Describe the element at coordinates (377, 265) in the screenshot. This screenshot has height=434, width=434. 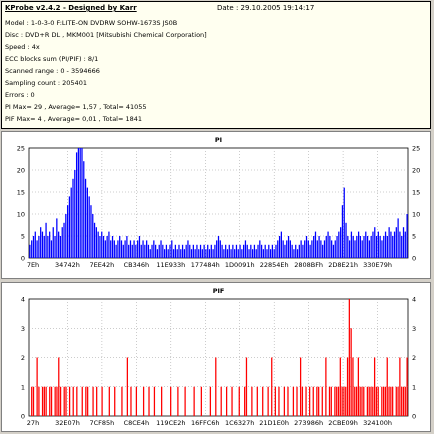
I see `x-tick-label: 330E79h` at that location.